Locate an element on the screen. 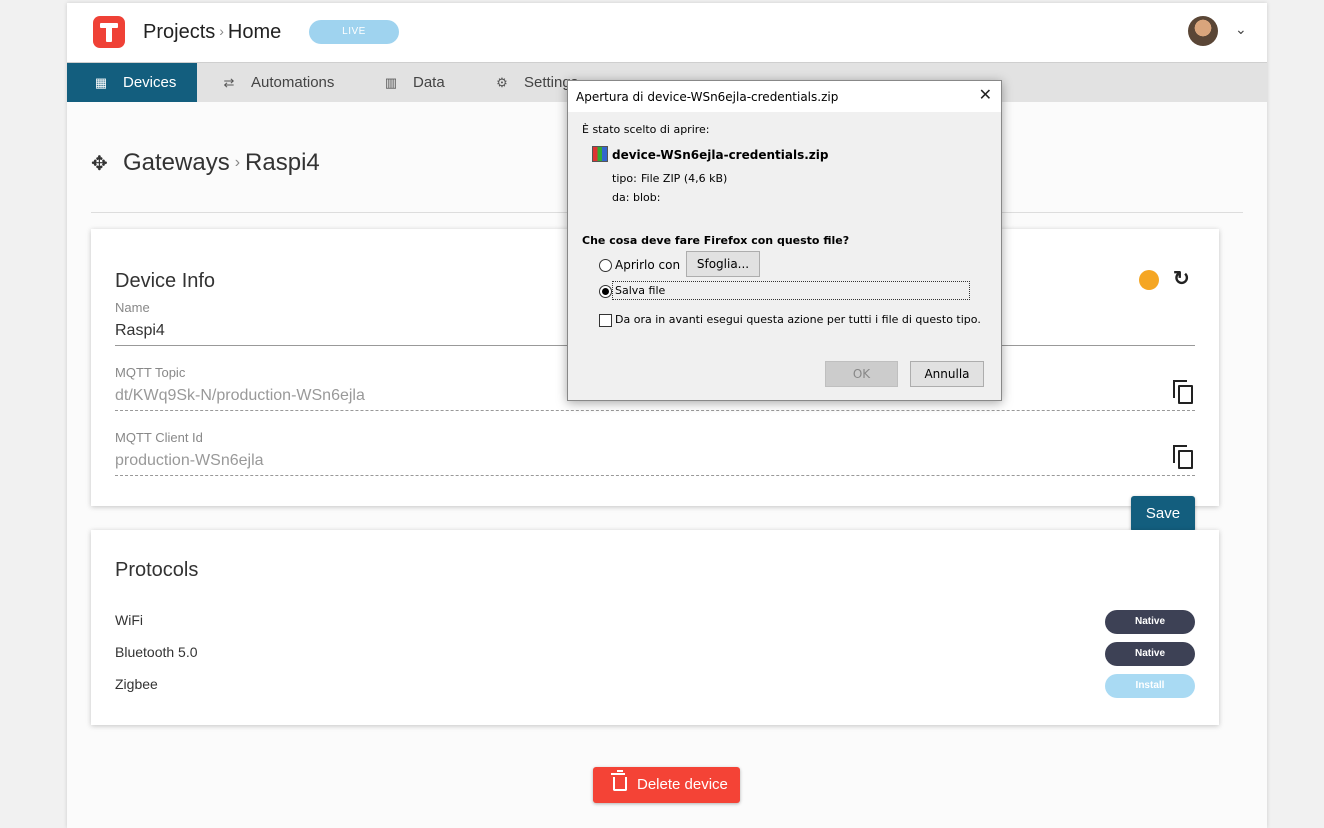  breadcrumb-projects: Projects is located at coordinates (179, 32).